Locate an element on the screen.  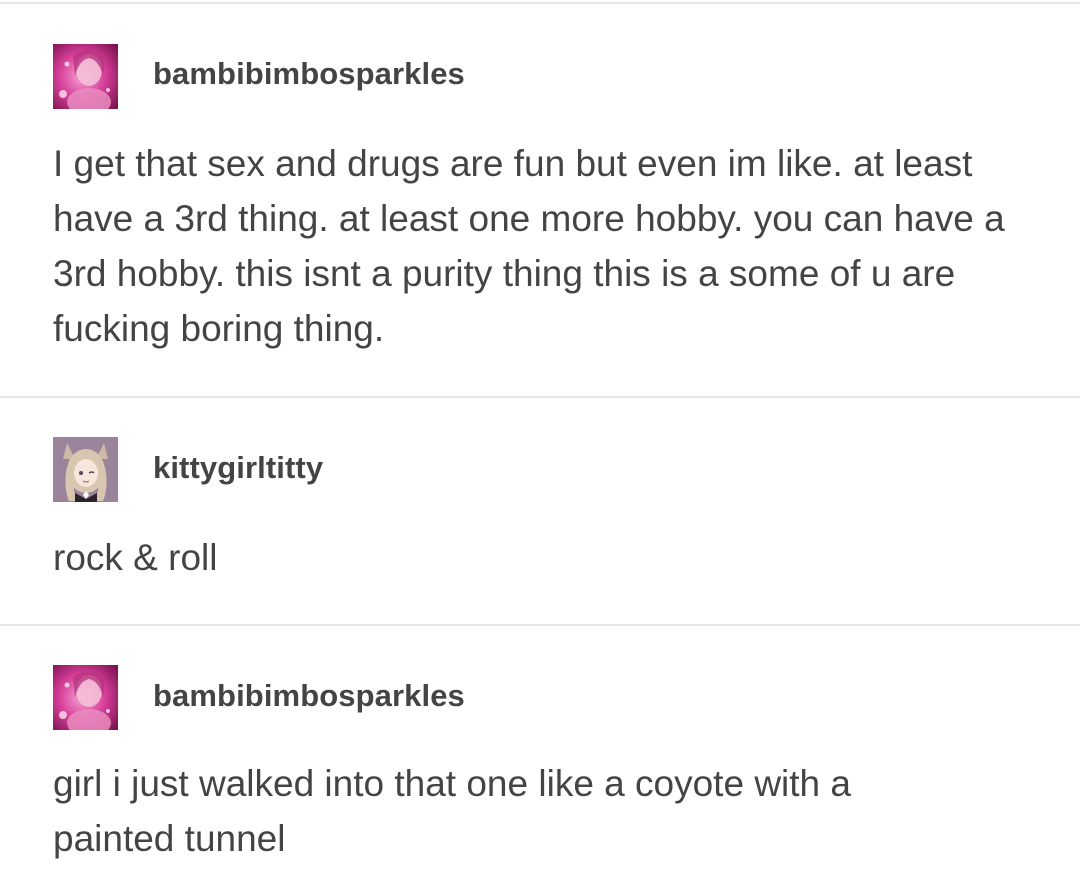
post-username: kittygirltitty is located at coordinates (238, 468).